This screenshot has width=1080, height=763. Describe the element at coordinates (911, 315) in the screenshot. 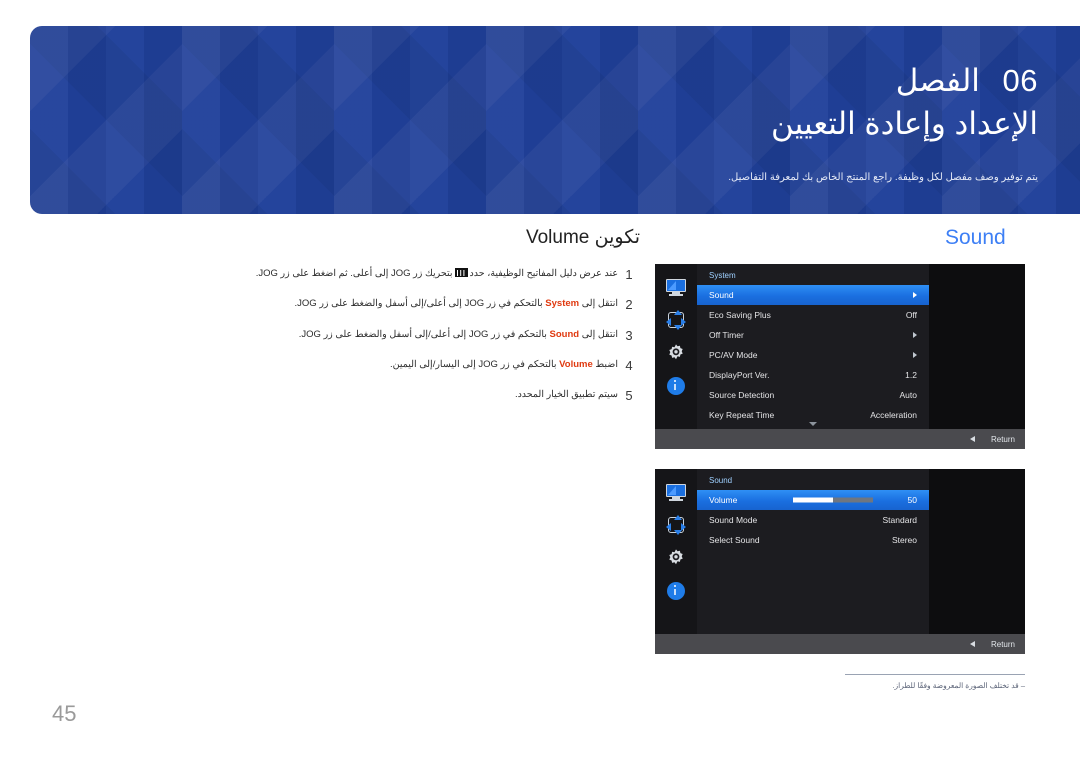

I see `osd-item-value: Off` at that location.